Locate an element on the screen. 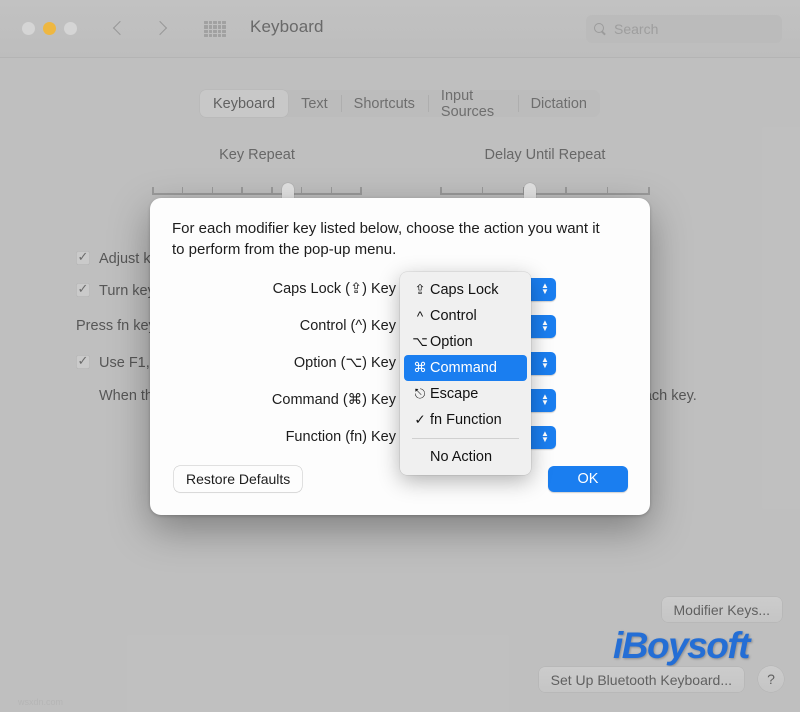 This screenshot has width=800, height=712. menu-item-no-action-label: No Action is located at coordinates (461, 457).